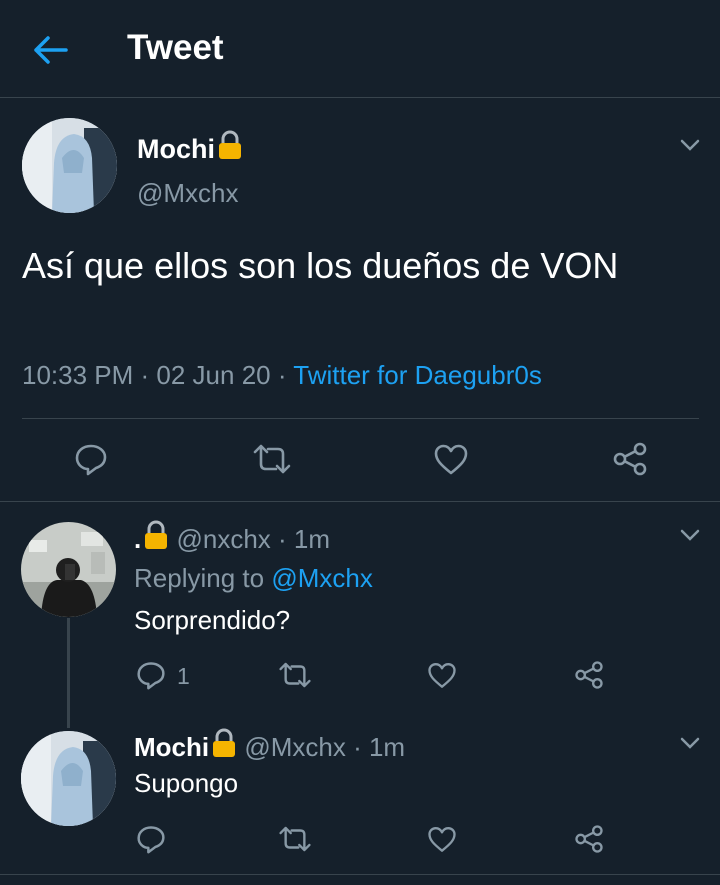 The image size is (720, 885). What do you see at coordinates (137, 539) in the screenshot?
I see `author-name: .` at bounding box center [137, 539].